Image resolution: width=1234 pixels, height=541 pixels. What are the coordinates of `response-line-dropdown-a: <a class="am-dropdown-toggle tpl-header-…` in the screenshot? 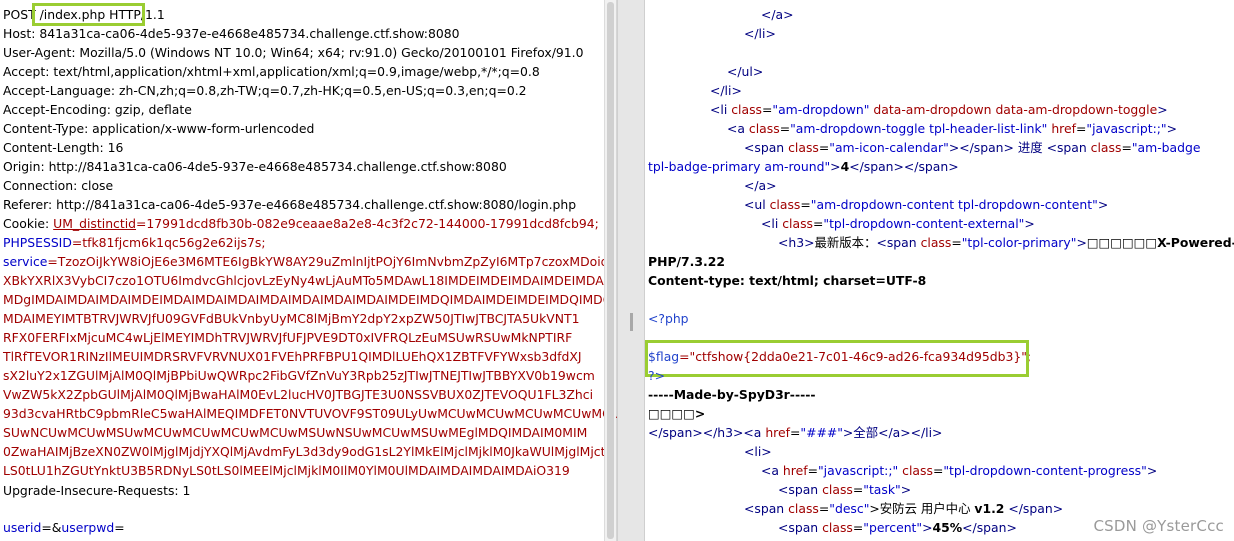 It's located at (952, 128).